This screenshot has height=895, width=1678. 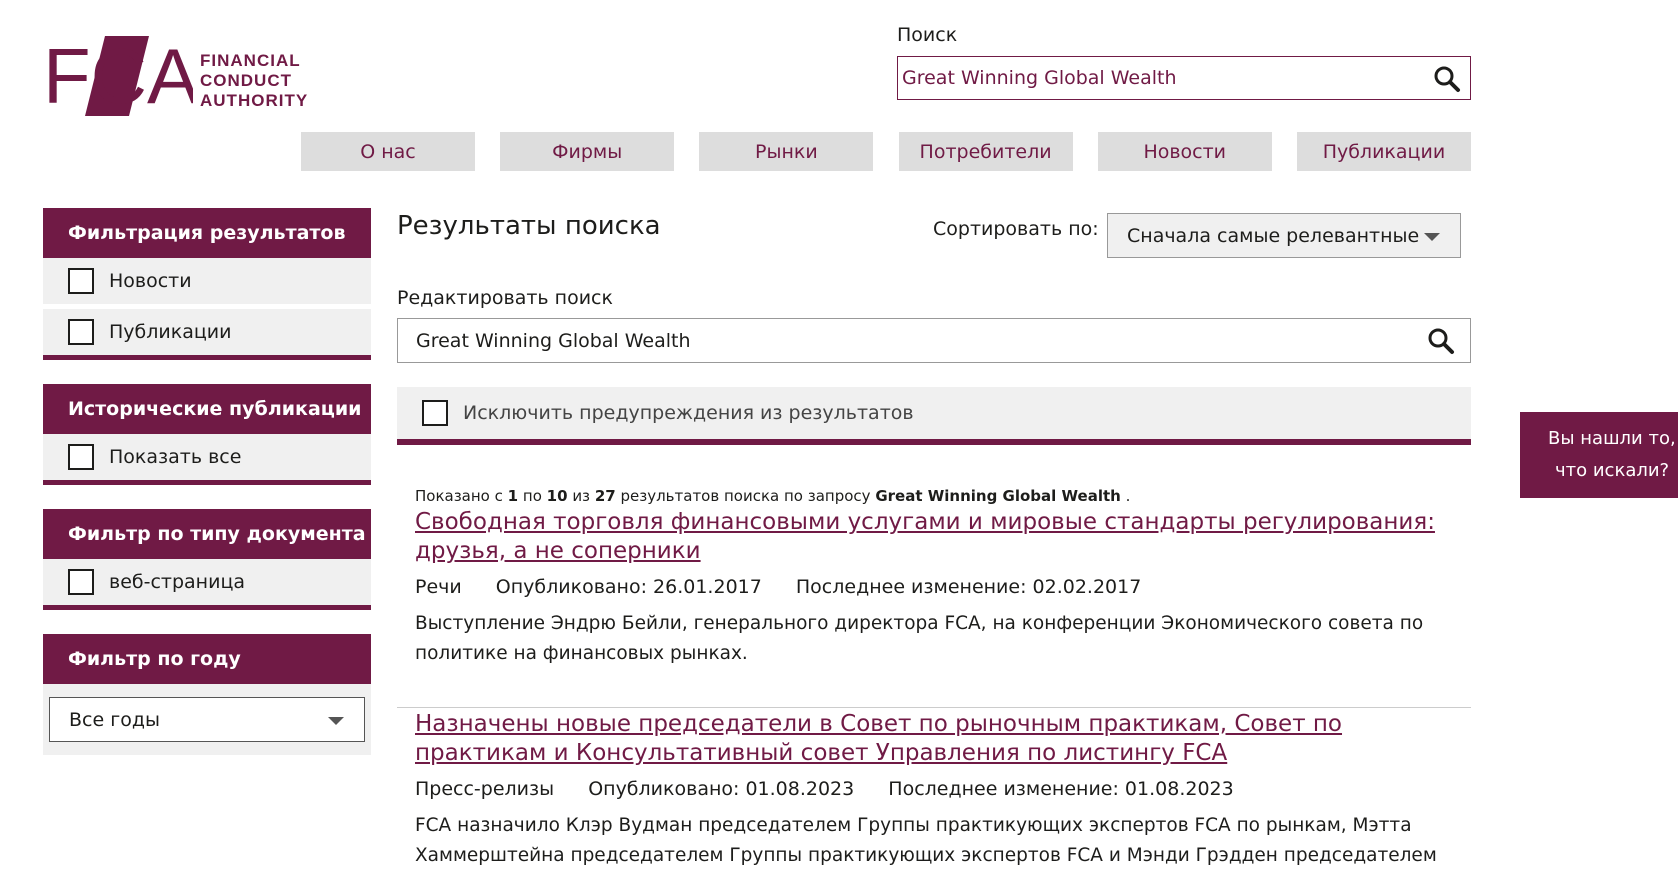 I want to click on year-select: Все годы, so click(x=207, y=719).